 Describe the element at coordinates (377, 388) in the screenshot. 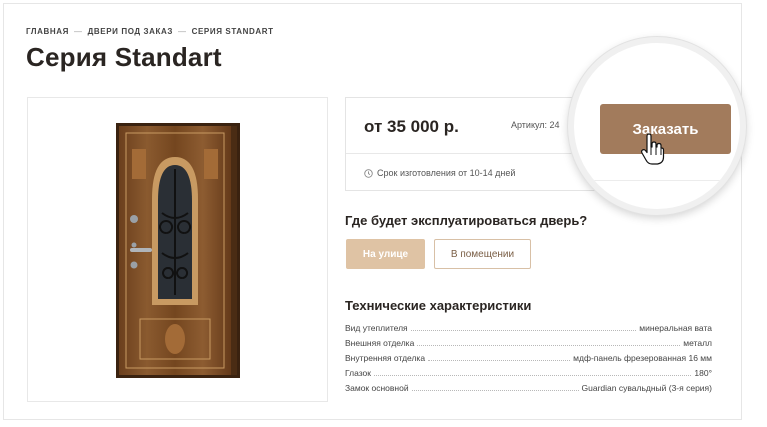

I see `spec-name: Замок основной` at that location.